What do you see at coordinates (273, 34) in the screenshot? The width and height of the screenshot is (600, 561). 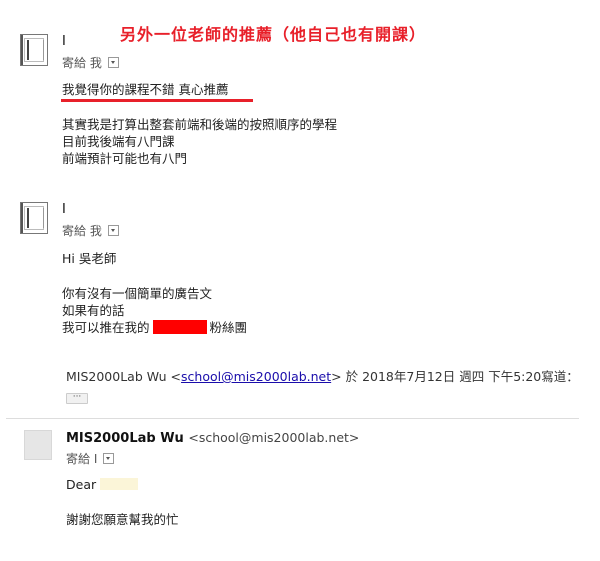 I see `page-title: 另外一位老師的推薦（他自己也有開課）` at bounding box center [273, 34].